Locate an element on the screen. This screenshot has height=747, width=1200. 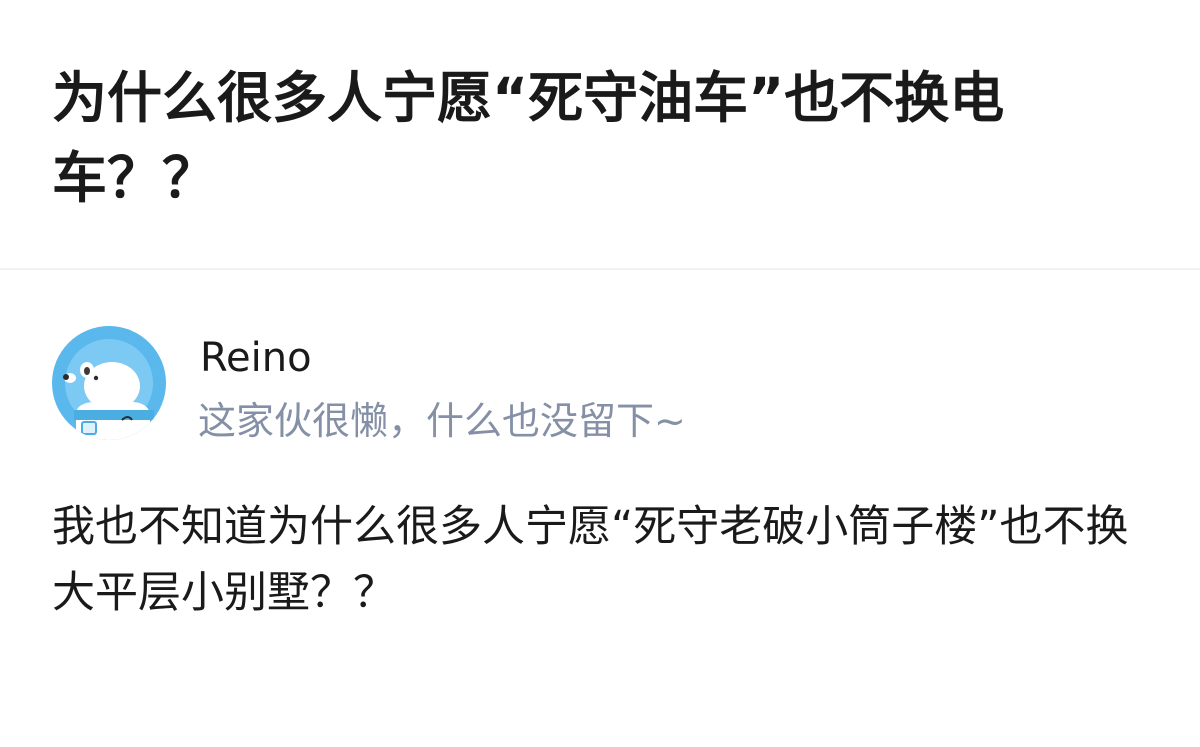
avatar is located at coordinates (109, 383).